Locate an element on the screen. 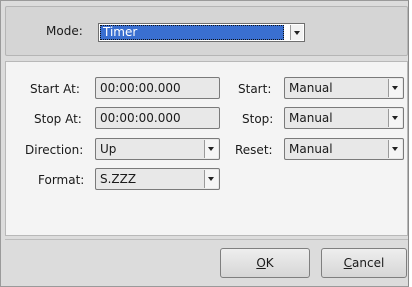  stop-at-label: Stop At: is located at coordinates (58, 119).